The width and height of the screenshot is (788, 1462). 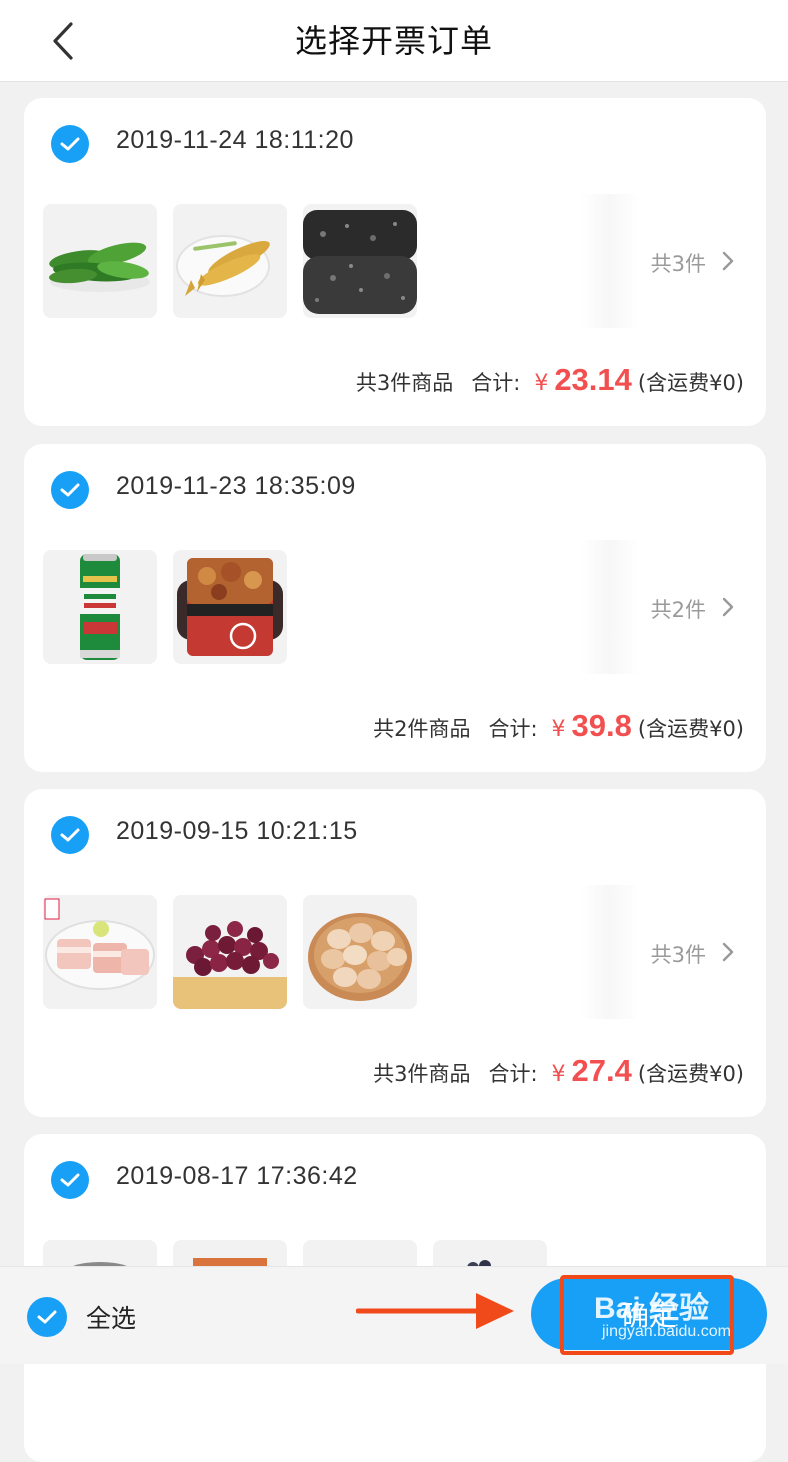 I want to click on goods-count: 共2件商品, so click(x=422, y=729).